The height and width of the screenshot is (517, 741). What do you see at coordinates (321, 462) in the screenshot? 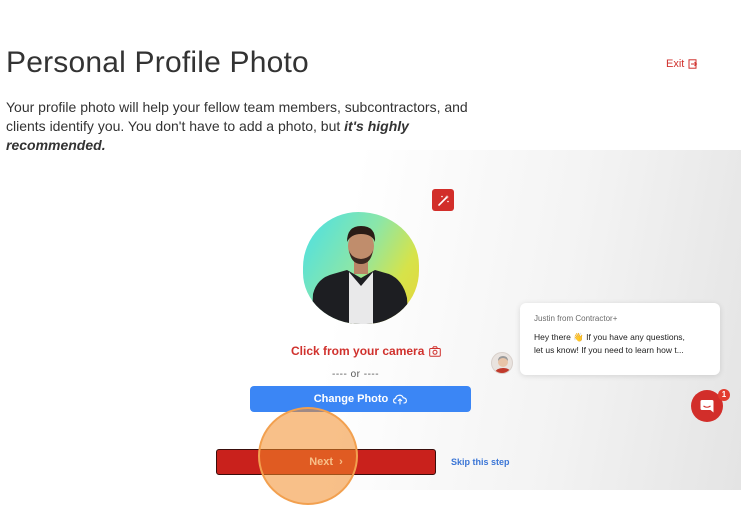
I see `next-label: Next` at bounding box center [321, 462].